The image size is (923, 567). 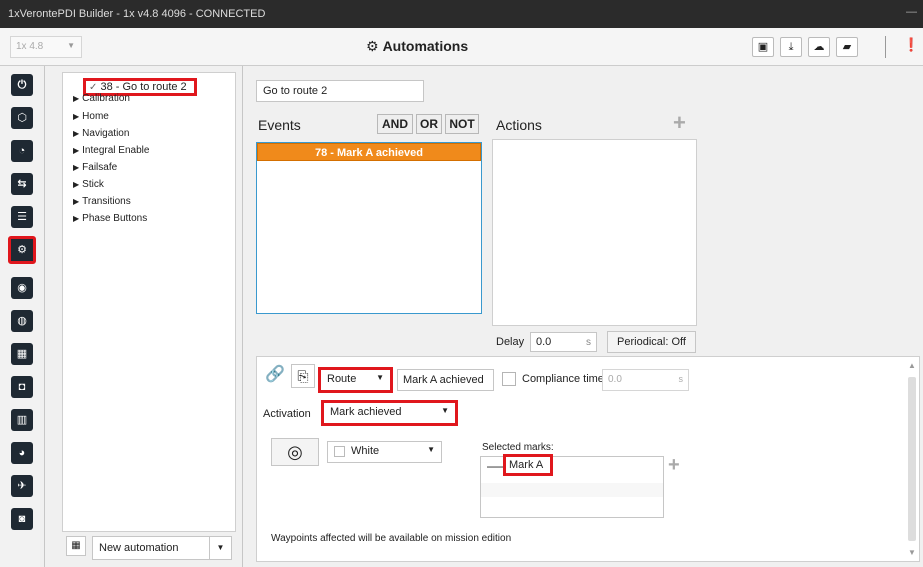 I want to click on apps-icon: ▦, so click(x=22, y=354).